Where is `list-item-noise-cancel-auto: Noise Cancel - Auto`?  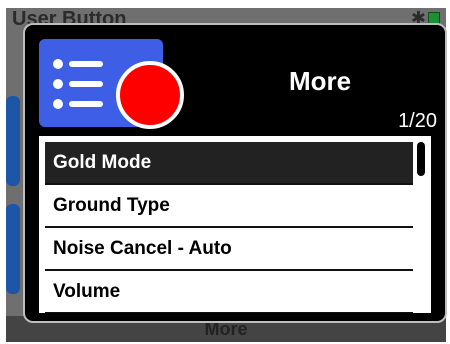 list-item-noise-cancel-auto: Noise Cancel - Auto is located at coordinates (229, 249).